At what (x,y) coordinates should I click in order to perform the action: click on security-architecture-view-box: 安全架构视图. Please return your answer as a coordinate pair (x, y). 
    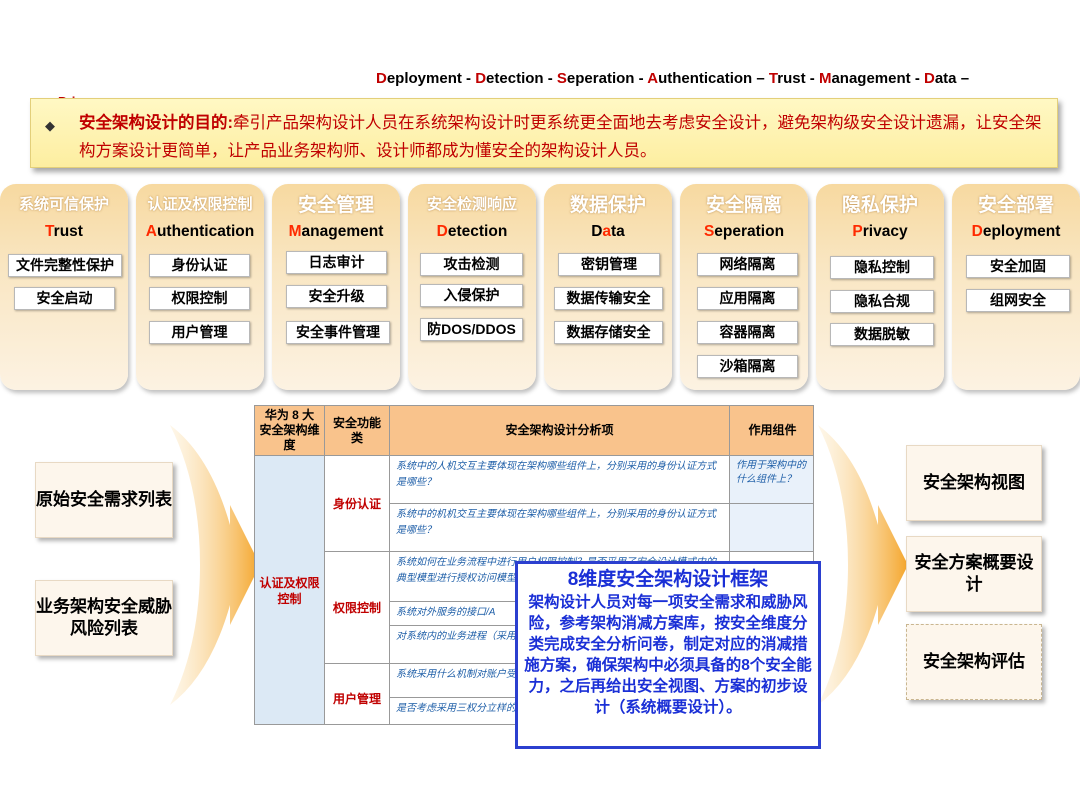
    Looking at the image, I should click on (974, 483).